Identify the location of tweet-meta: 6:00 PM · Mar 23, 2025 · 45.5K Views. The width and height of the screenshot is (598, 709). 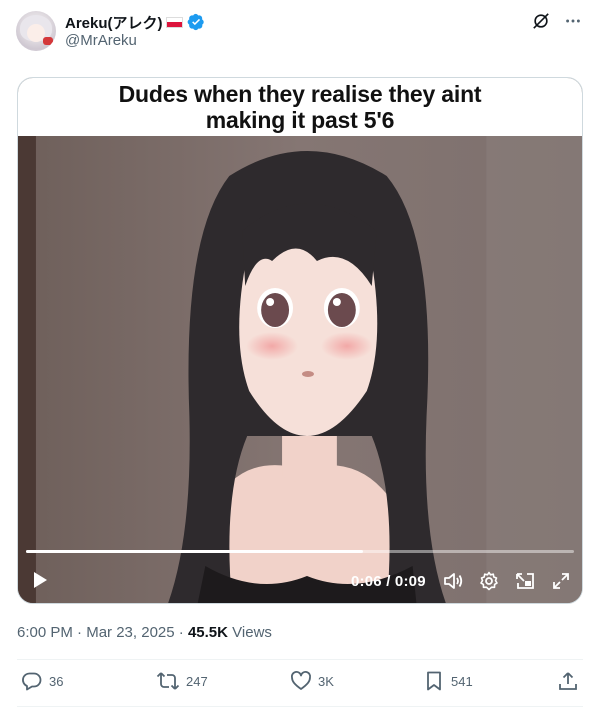
(144, 632).